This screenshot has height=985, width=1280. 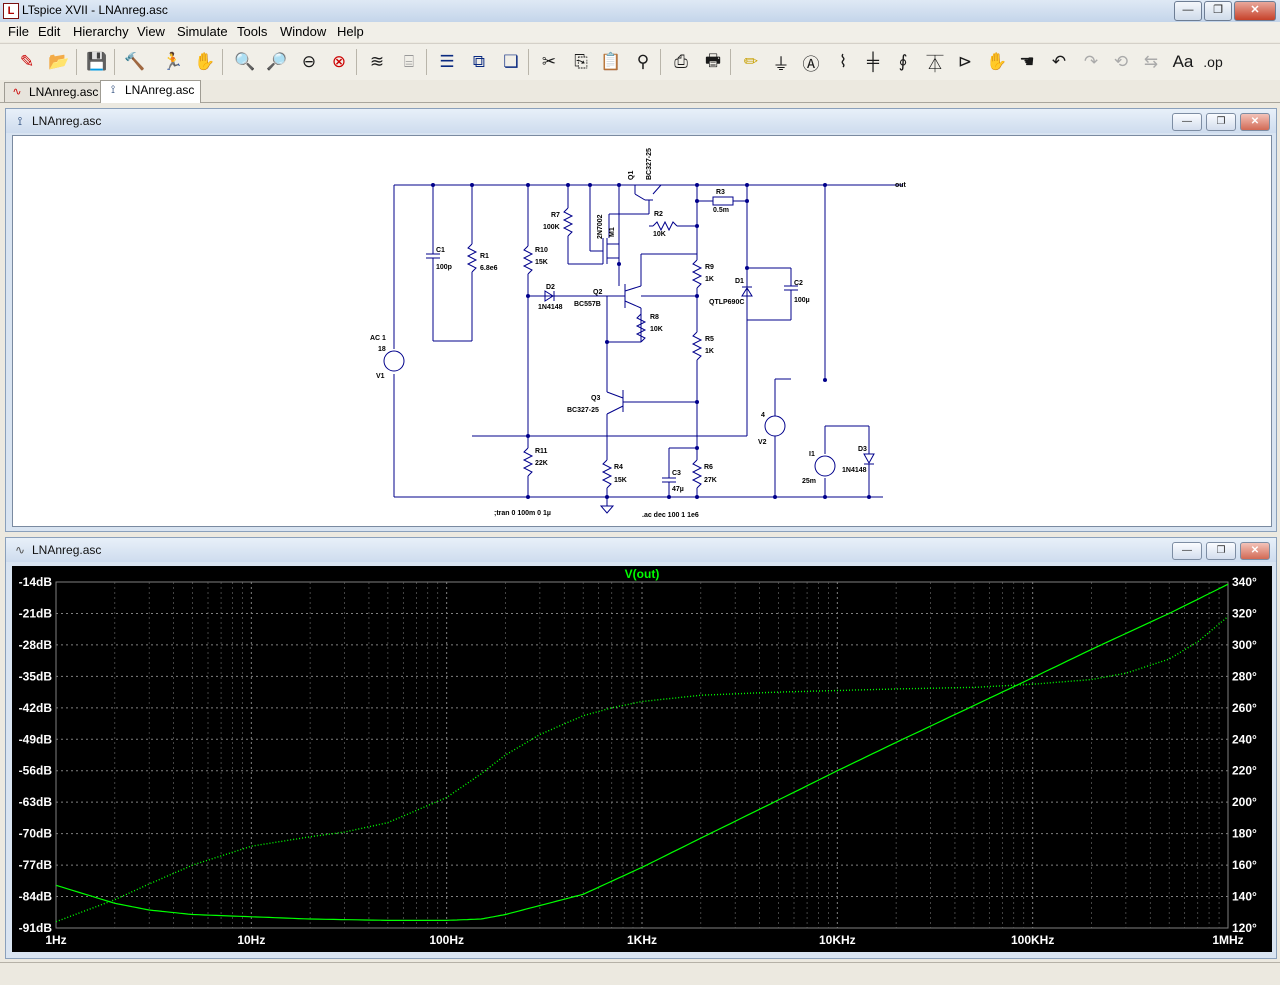 What do you see at coordinates (479, 62) in the screenshot?
I see `tile-vertical-icon: ⧉` at bounding box center [479, 62].